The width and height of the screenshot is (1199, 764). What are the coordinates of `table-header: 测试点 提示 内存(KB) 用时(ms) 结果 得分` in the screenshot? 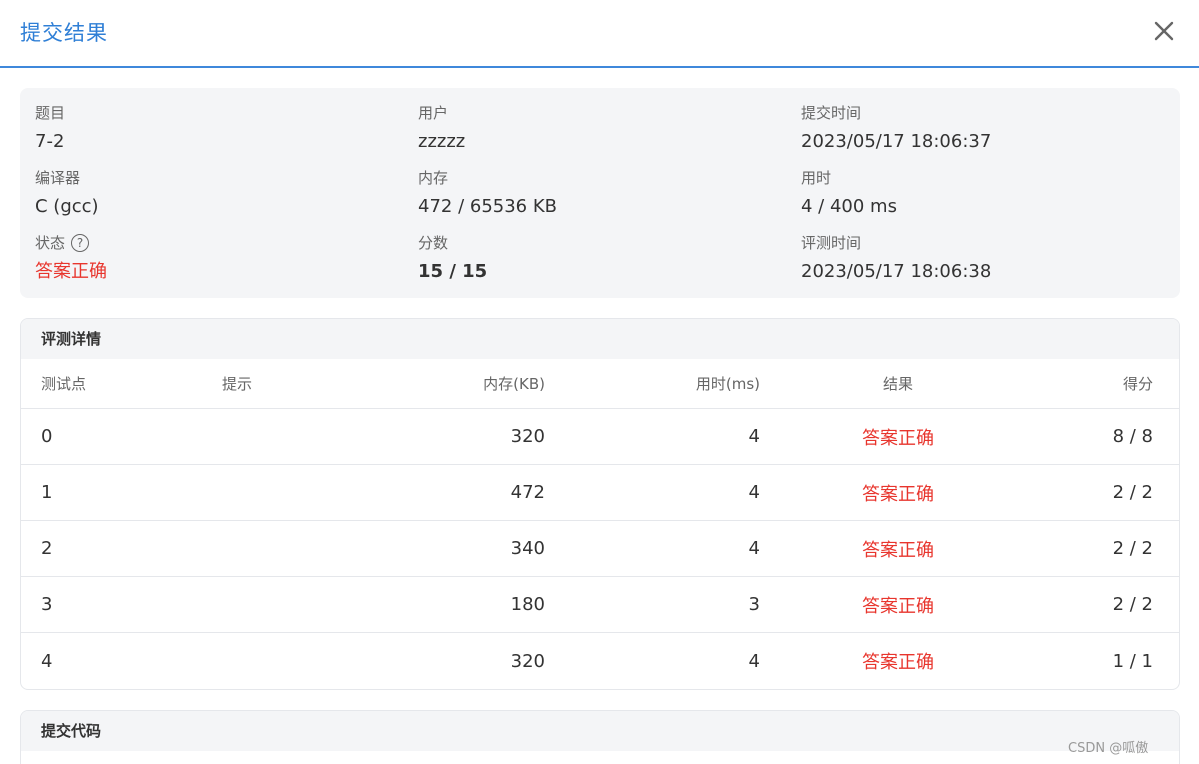 It's located at (600, 384).